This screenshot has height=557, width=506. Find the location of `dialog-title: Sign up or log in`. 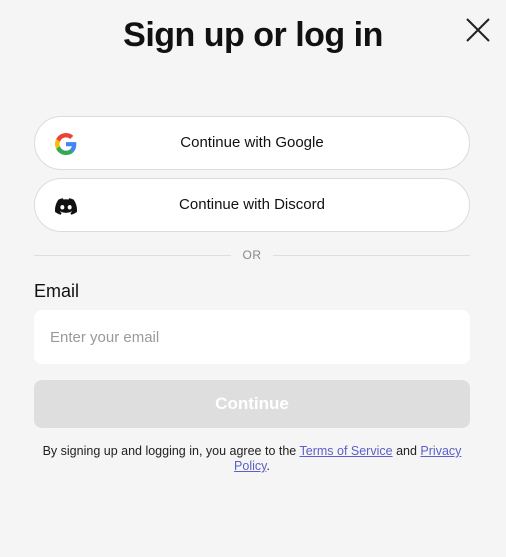

dialog-title: Sign up or log in is located at coordinates (253, 35).